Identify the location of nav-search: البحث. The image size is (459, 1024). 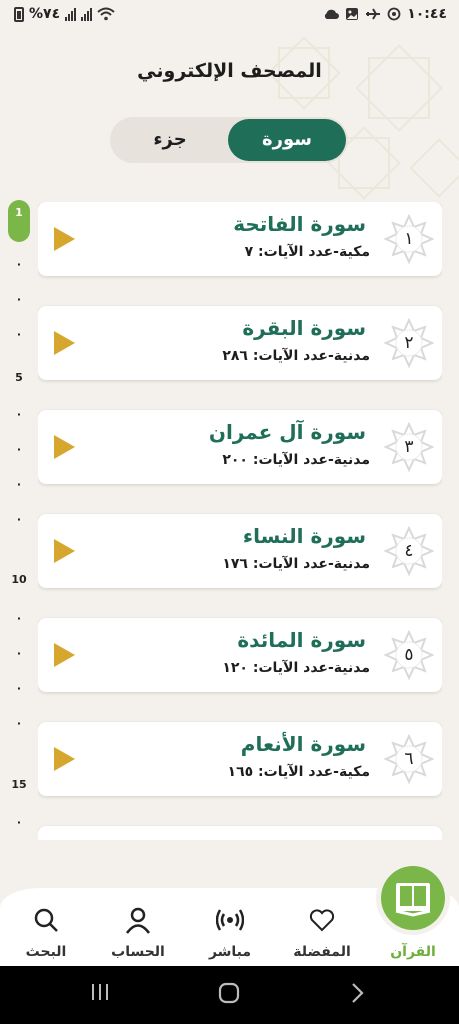
(46, 927).